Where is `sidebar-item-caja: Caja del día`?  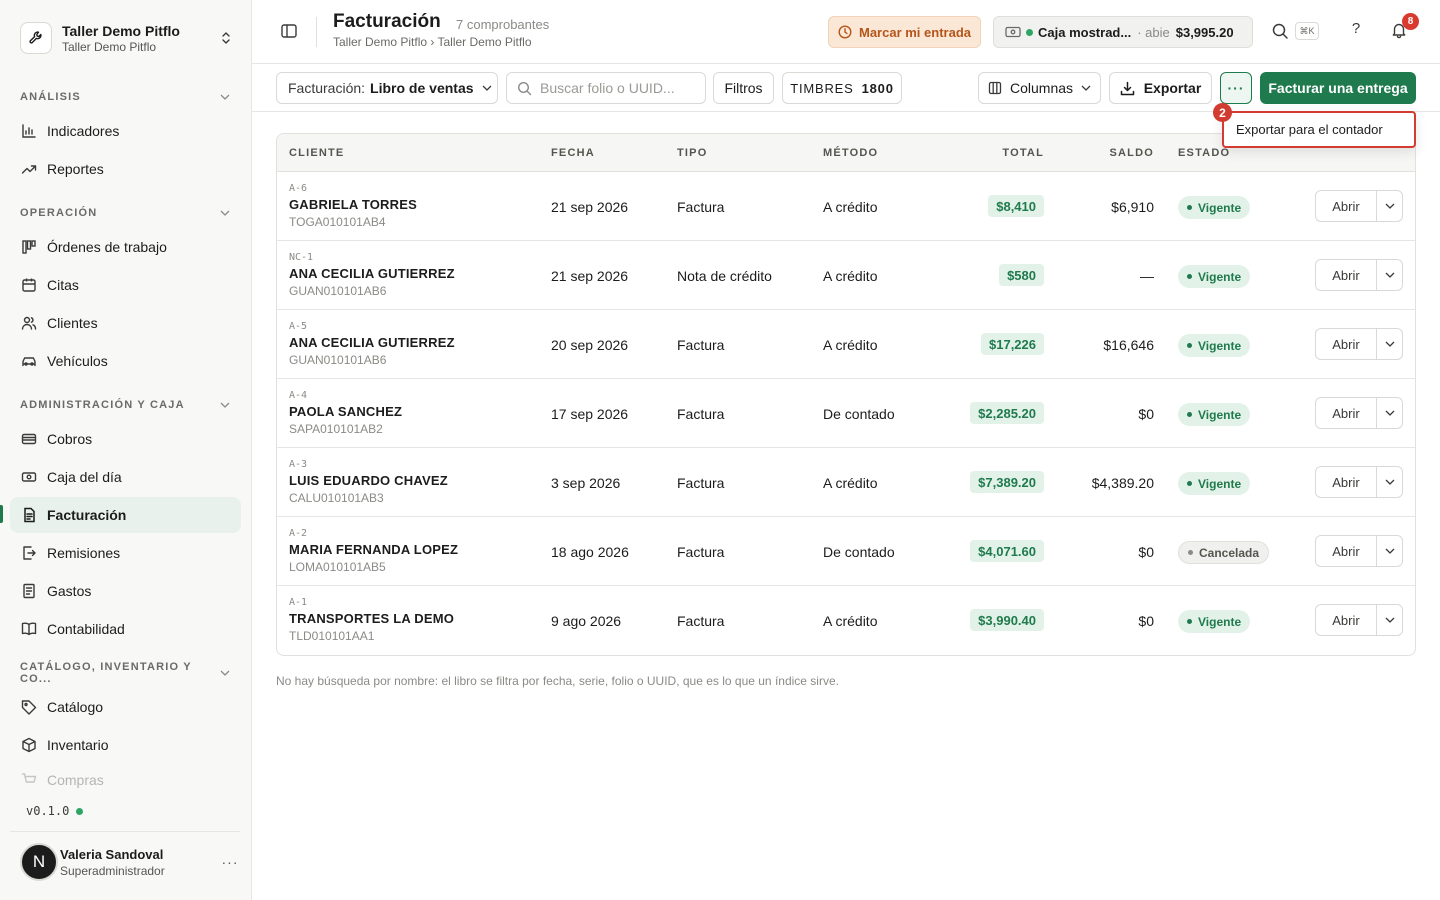 sidebar-item-caja: Caja del día is located at coordinates (125, 477).